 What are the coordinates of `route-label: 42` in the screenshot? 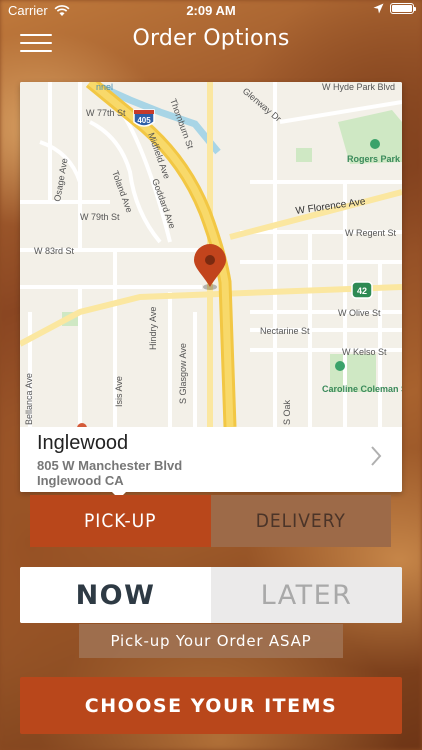 It's located at (362, 291).